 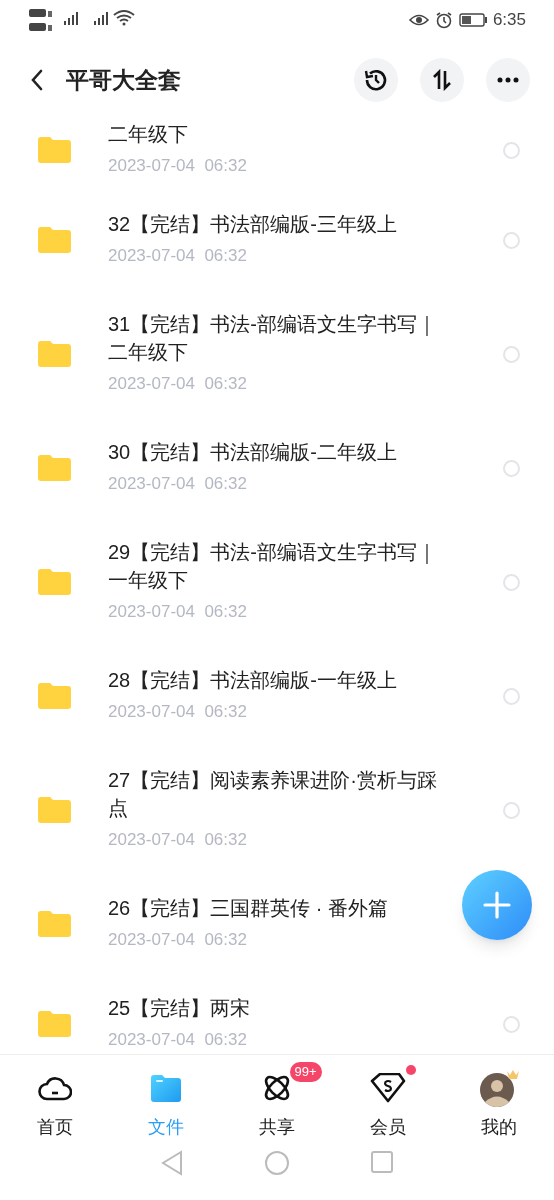 What do you see at coordinates (387, 1088) in the screenshot?
I see `diamond-icon` at bounding box center [387, 1088].